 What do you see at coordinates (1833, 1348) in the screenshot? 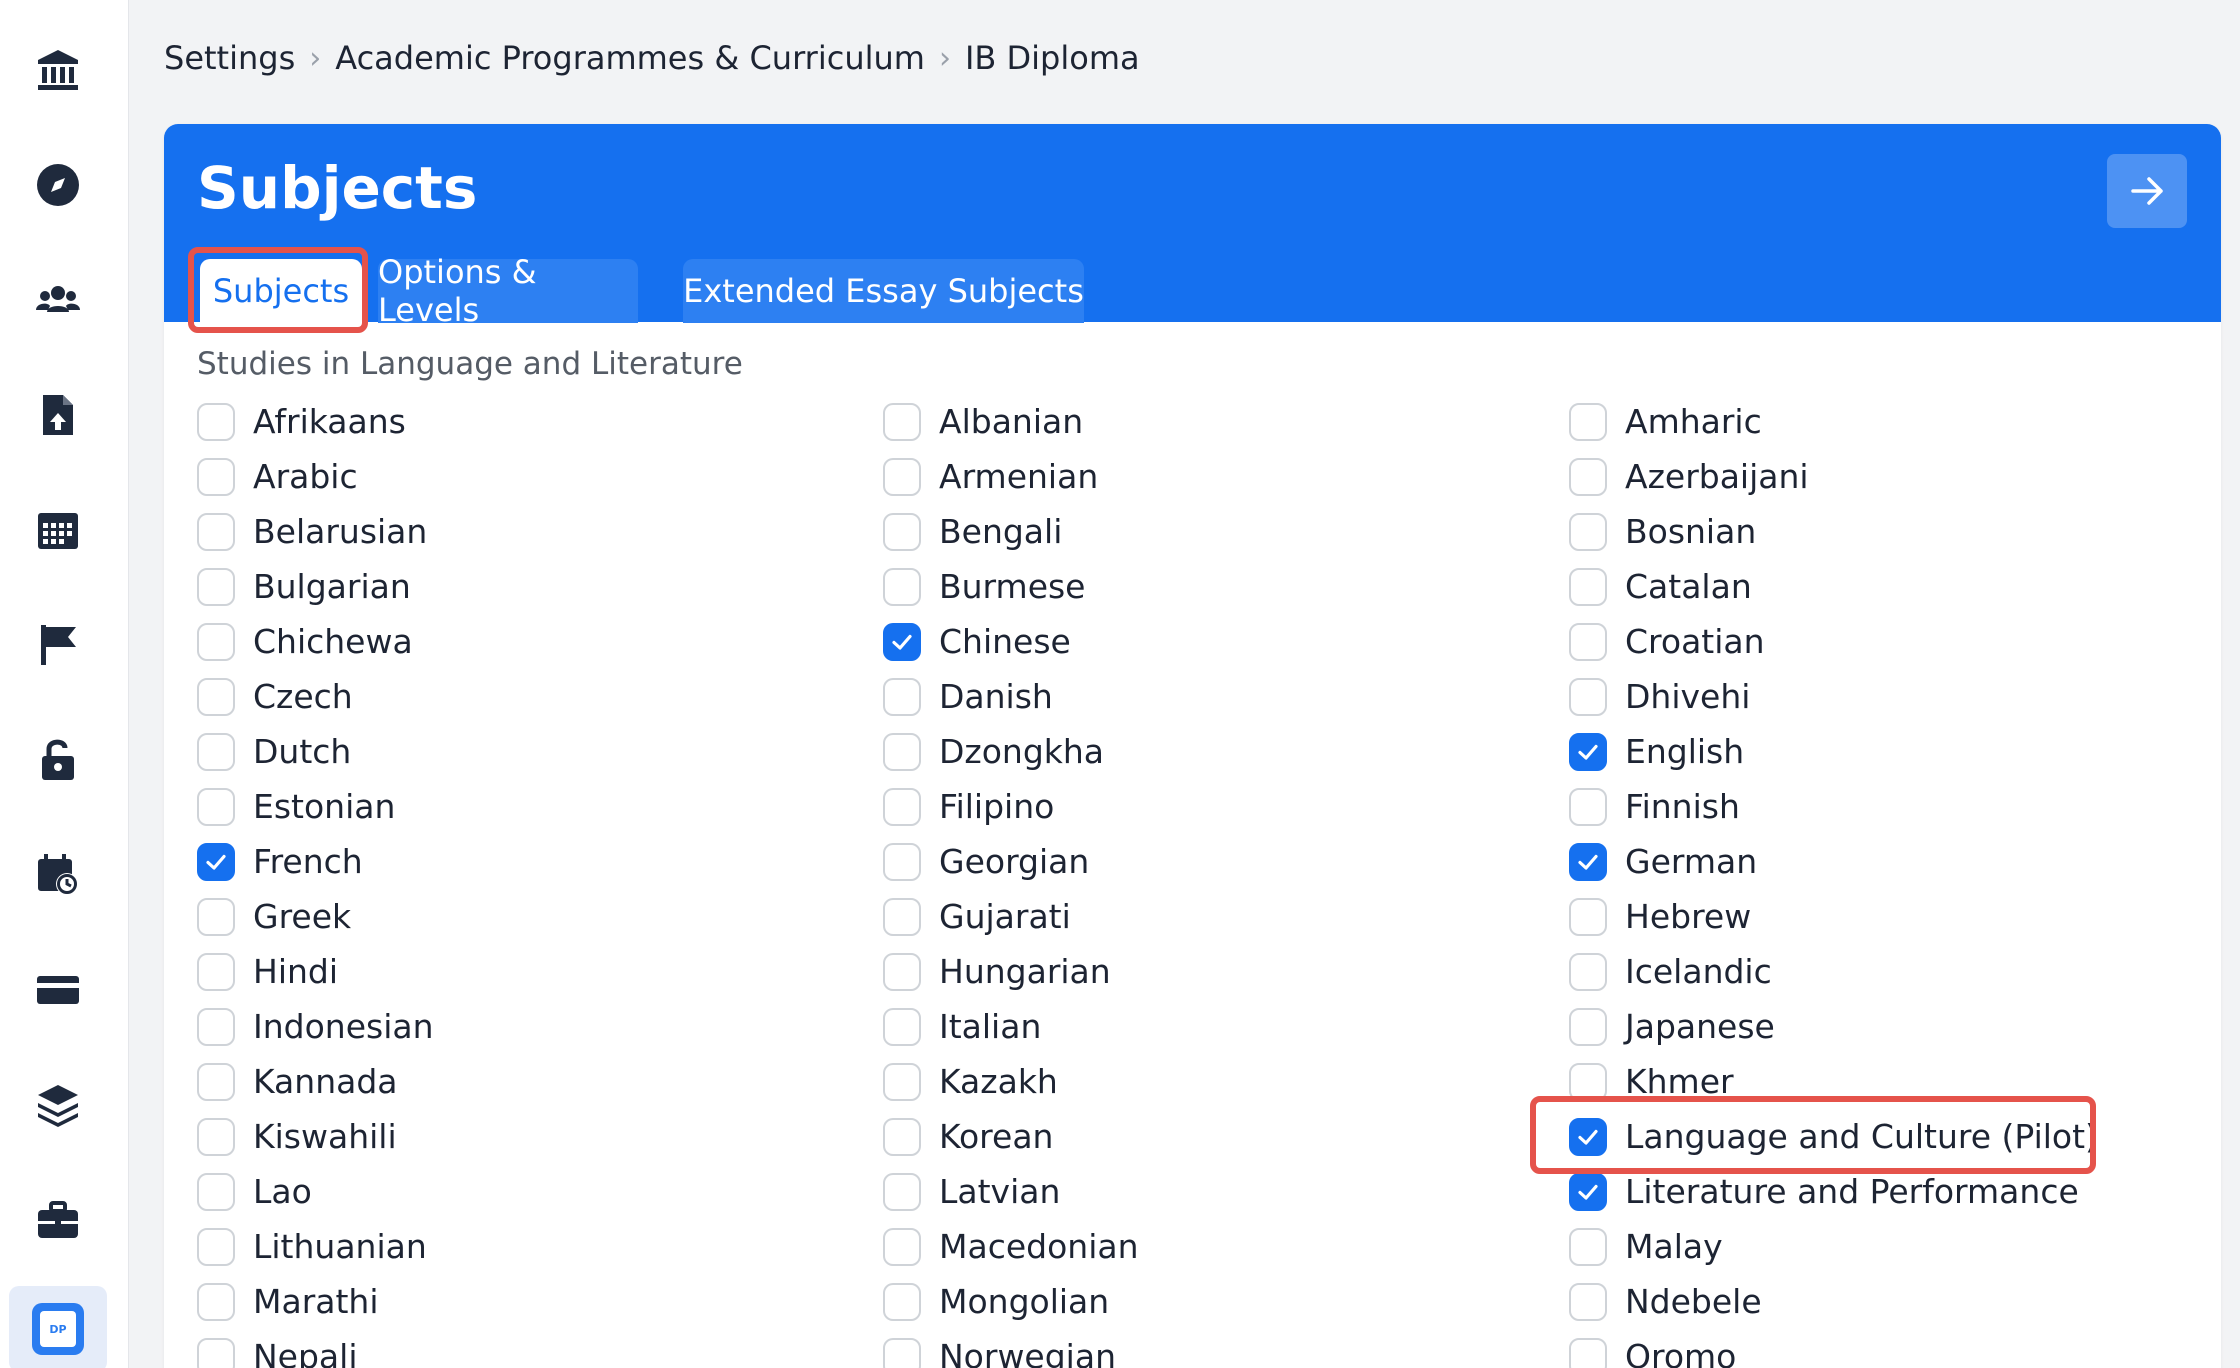
I see `subject-item: Oromo` at bounding box center [1833, 1348].